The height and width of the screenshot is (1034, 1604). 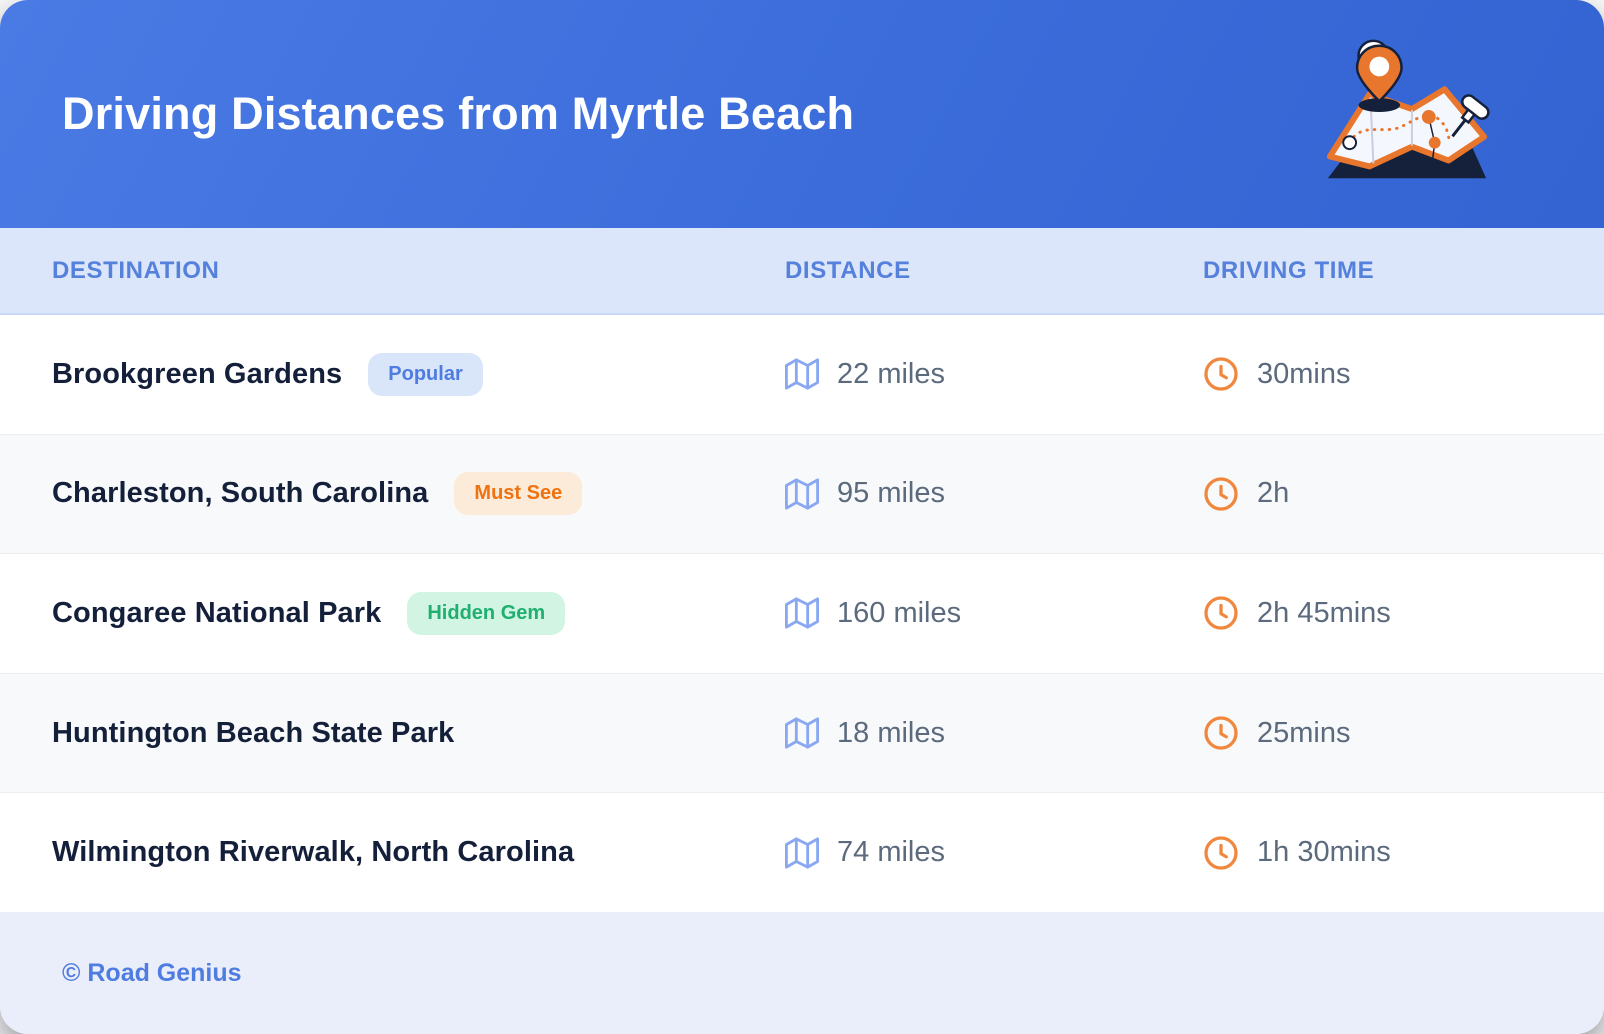 I want to click on destination-cell: Charleston, South Carolina Must See, so click(x=418, y=494).